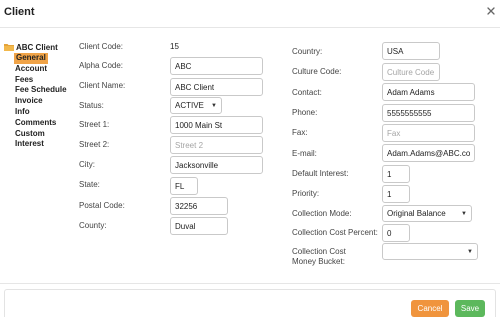  I want to click on tree-root: ABC Client, so click(35, 47).